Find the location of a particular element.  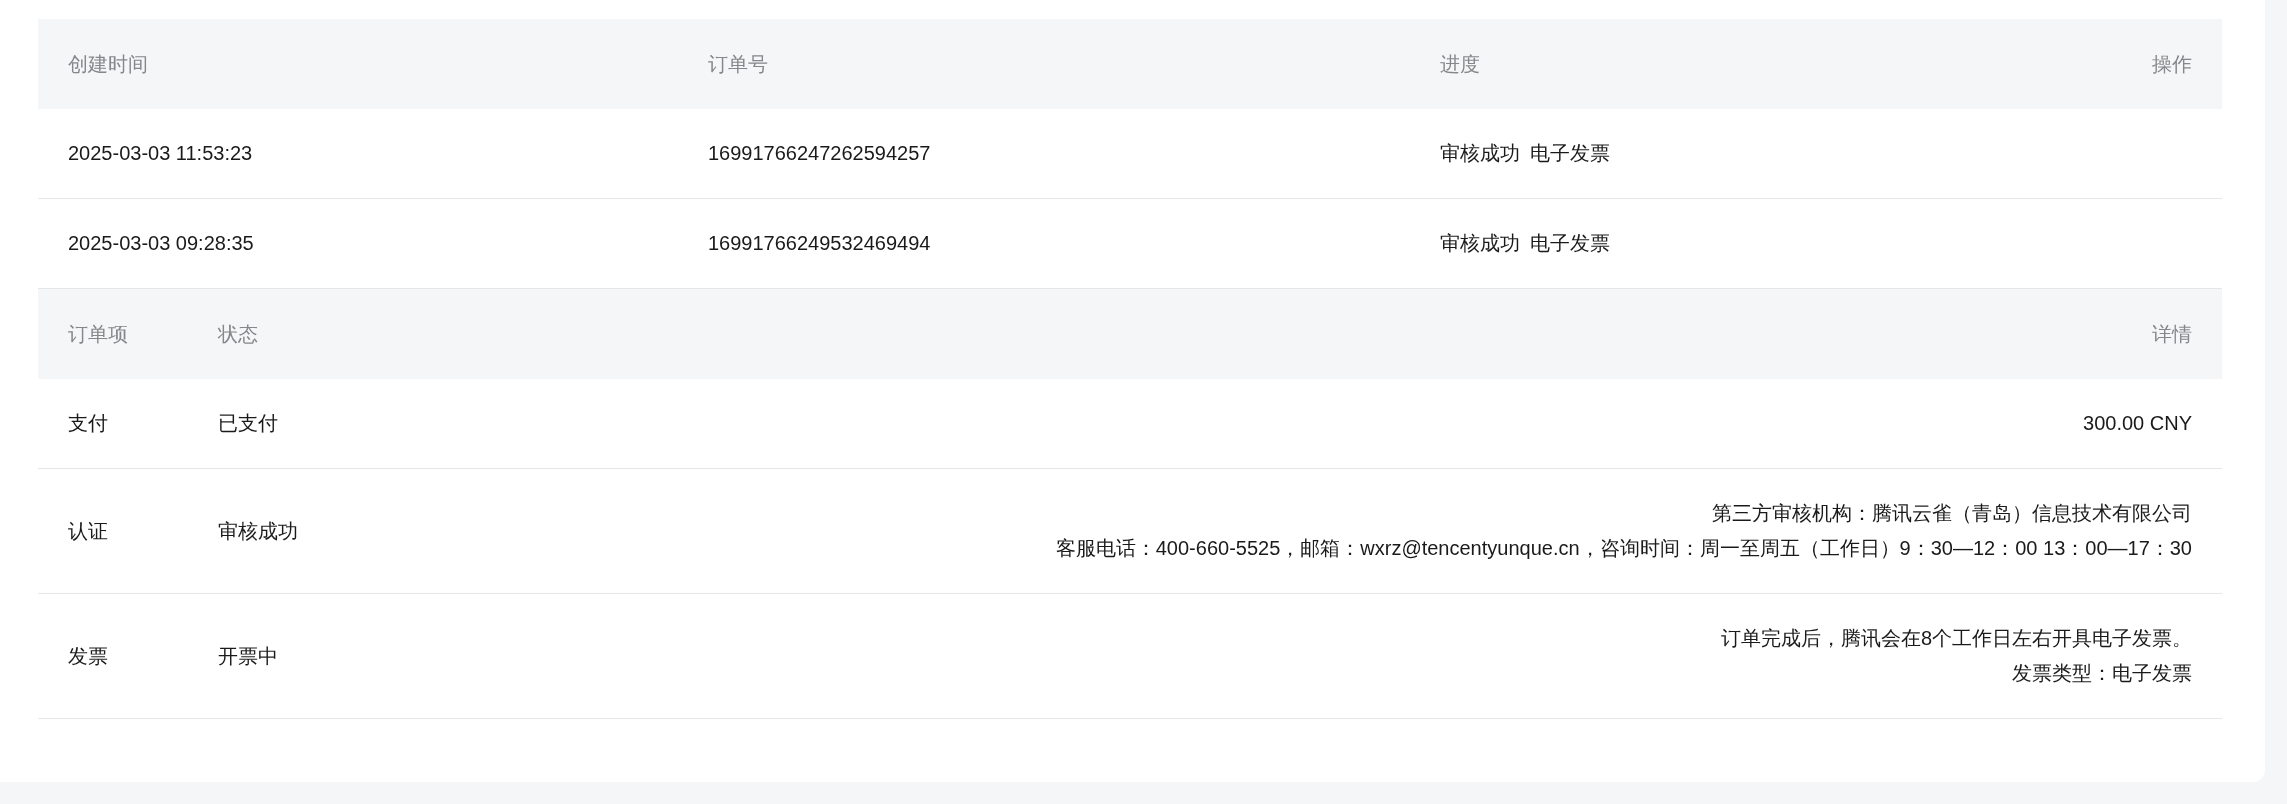

column-header: 订单号 is located at coordinates (738, 64).